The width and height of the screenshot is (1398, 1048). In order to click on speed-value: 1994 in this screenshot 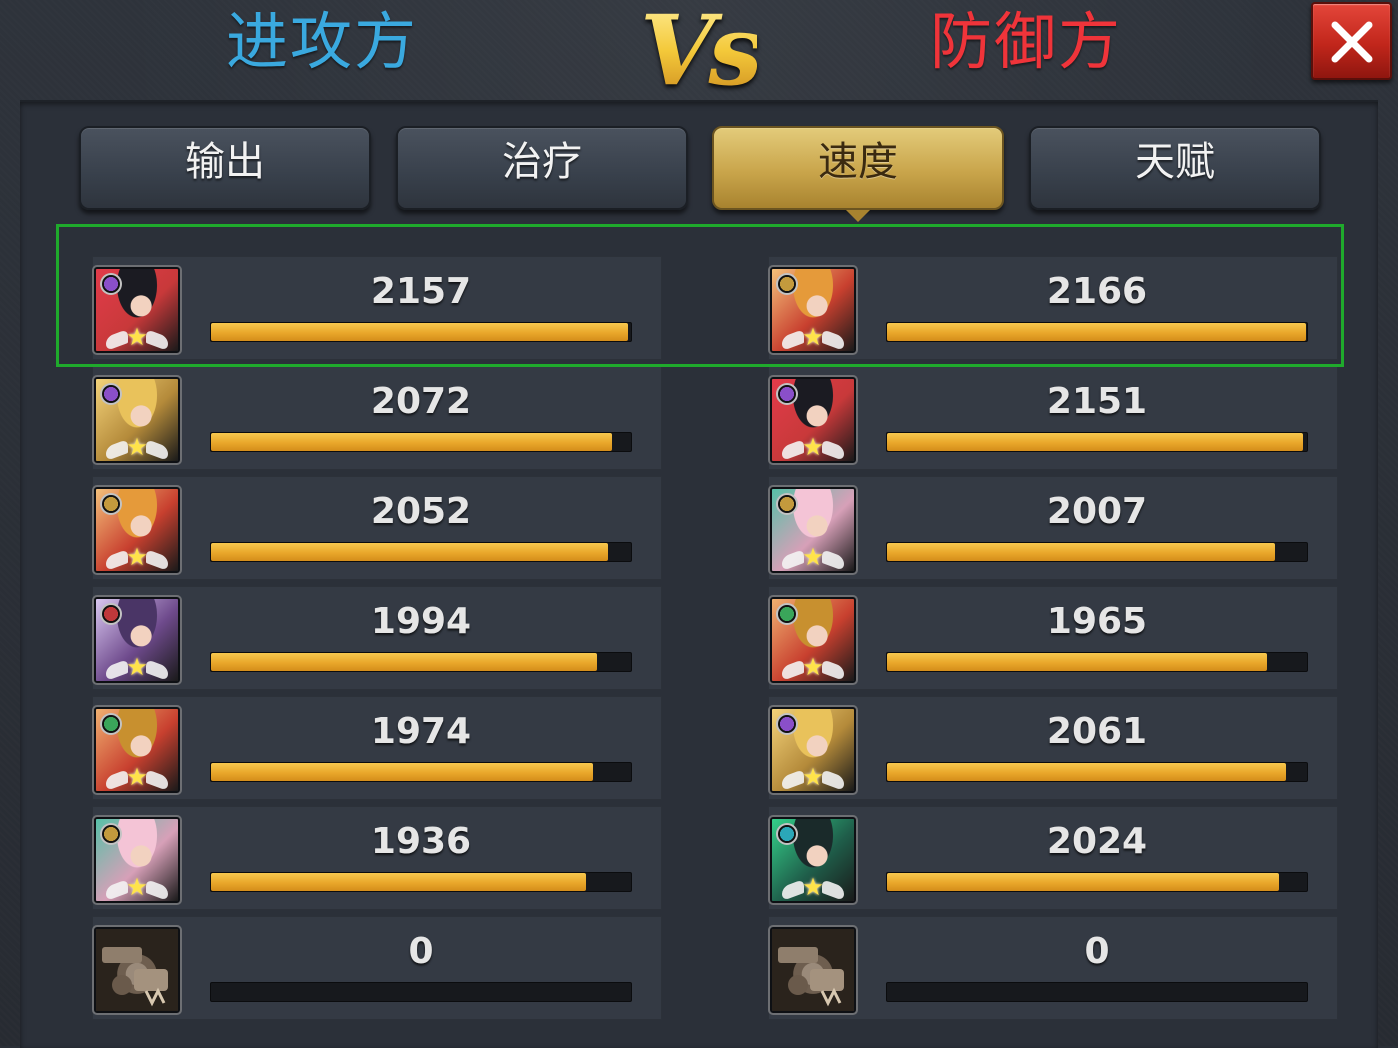, I will do `click(421, 621)`.